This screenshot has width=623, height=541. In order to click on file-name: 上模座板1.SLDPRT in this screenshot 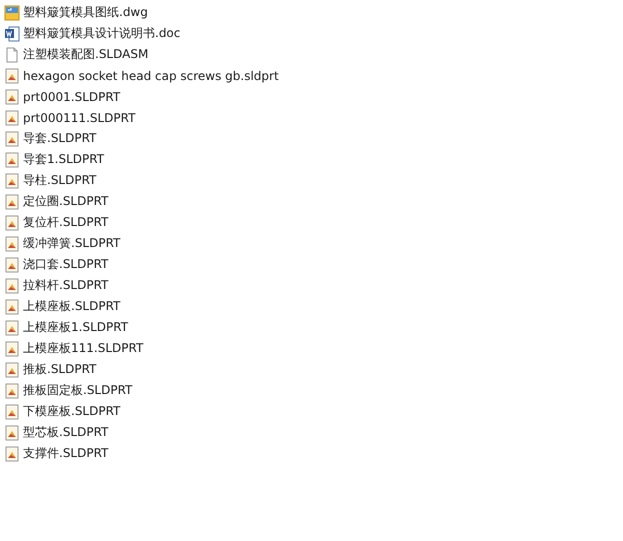, I will do `click(75, 327)`.